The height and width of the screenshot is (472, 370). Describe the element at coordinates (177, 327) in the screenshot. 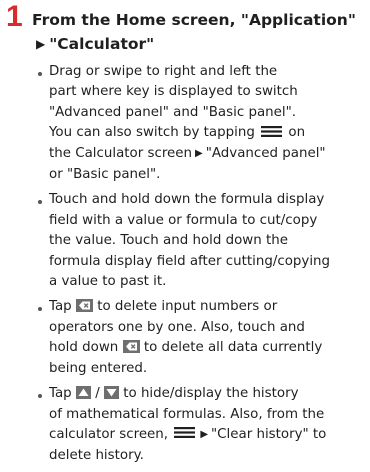

I see `bullet-line: operators one by one. Also, touch and` at that location.